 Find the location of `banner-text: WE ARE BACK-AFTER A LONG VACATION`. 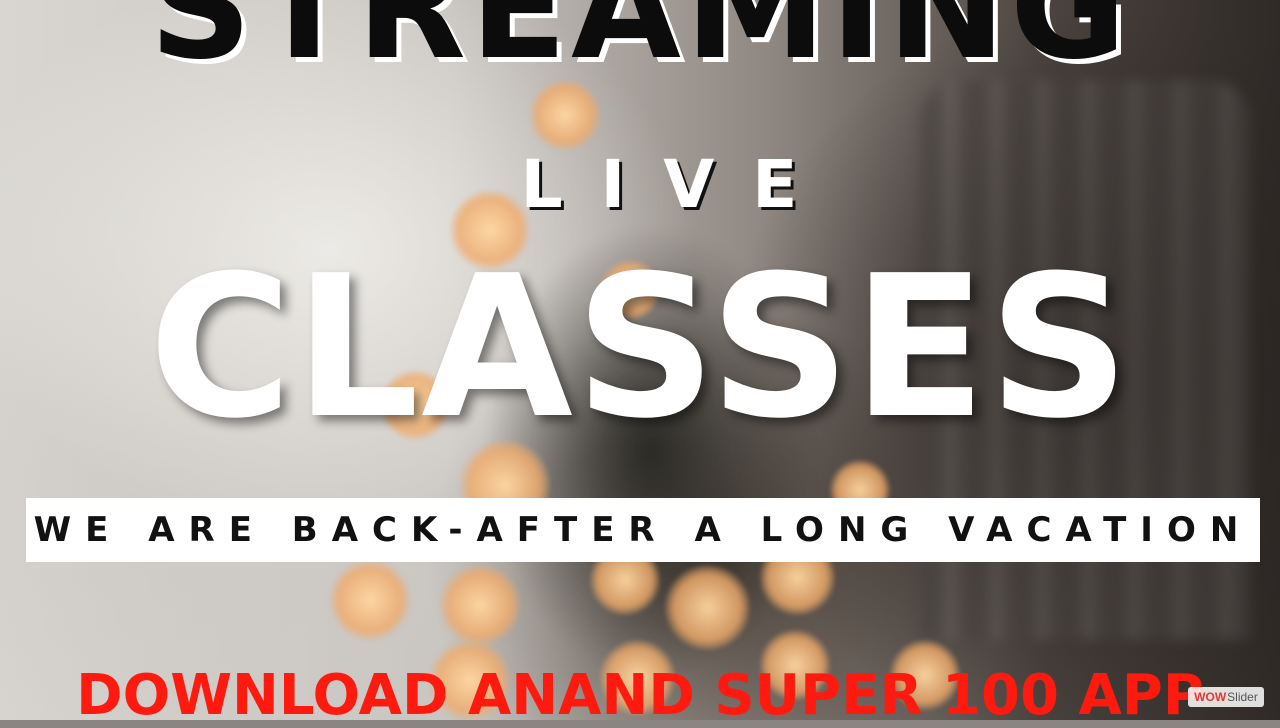

banner-text: WE ARE BACK-AFTER A LONG VACATION is located at coordinates (643, 530).